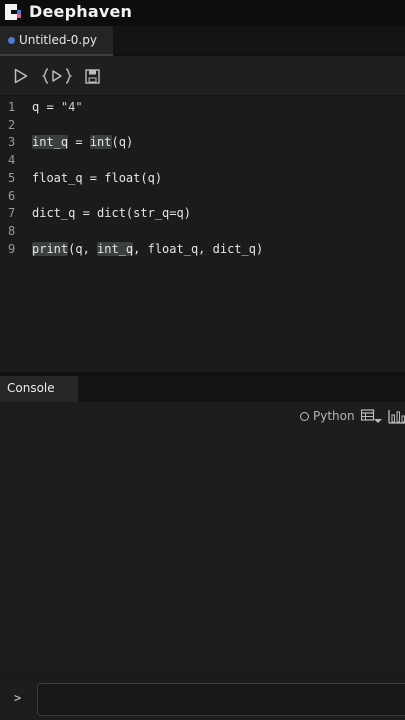  I want to click on table-dropdown-icon, so click(371, 416).